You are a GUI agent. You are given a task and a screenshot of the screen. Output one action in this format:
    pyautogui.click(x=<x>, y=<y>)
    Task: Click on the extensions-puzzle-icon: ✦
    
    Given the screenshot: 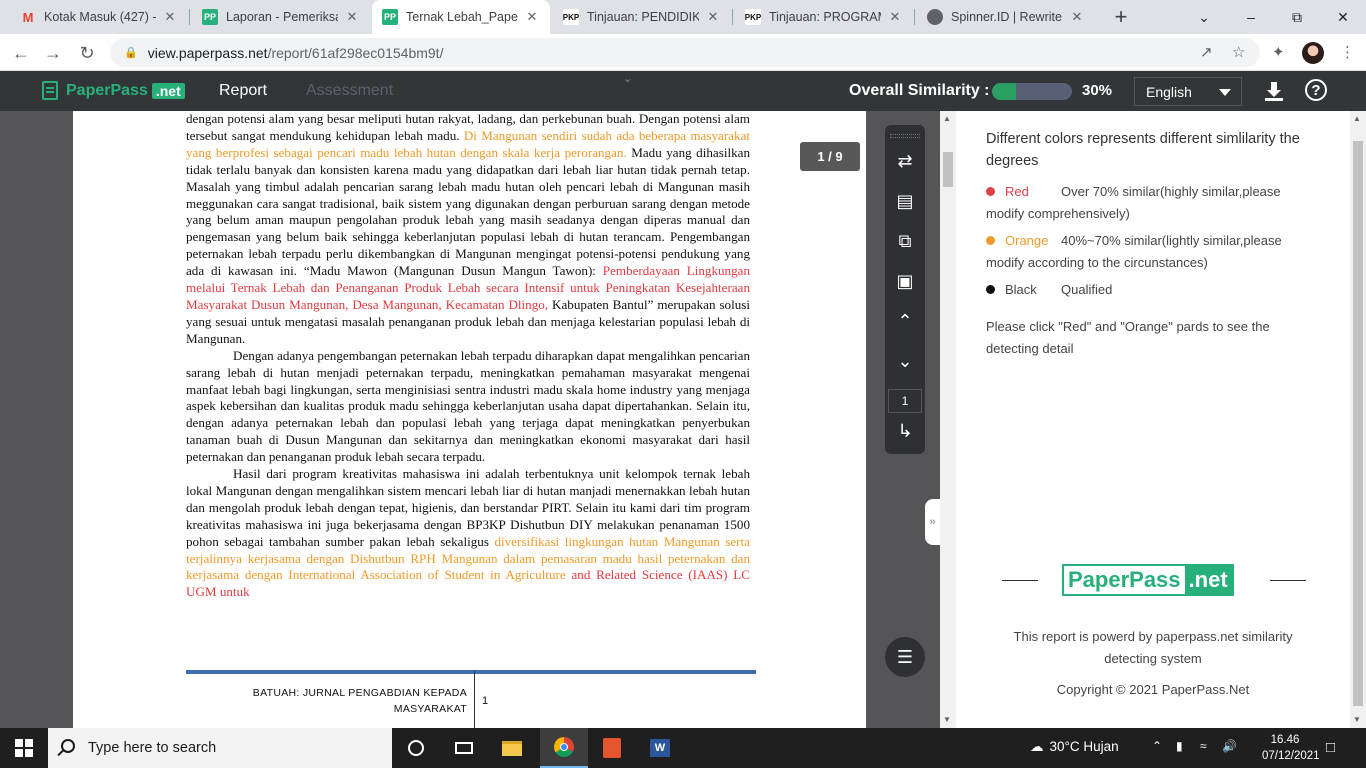 What is the action you would take?
    pyautogui.click(x=1278, y=52)
    